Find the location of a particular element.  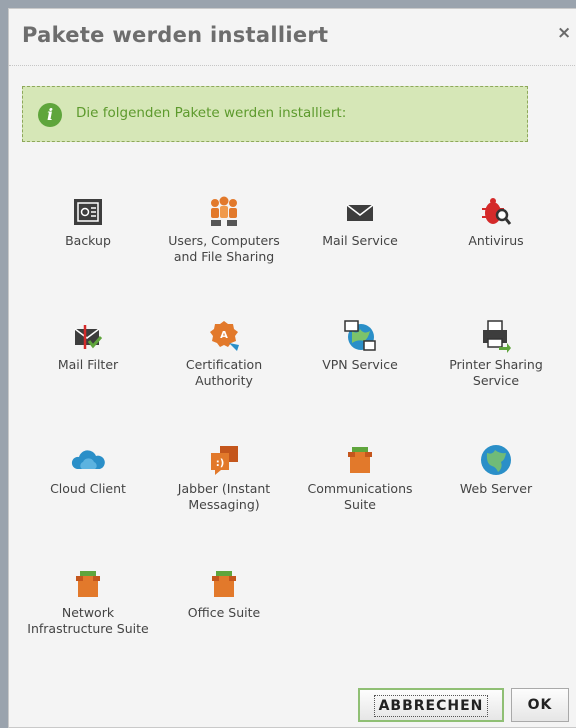

package-certification-authority: A Certification Authority is located at coordinates (224, 354).